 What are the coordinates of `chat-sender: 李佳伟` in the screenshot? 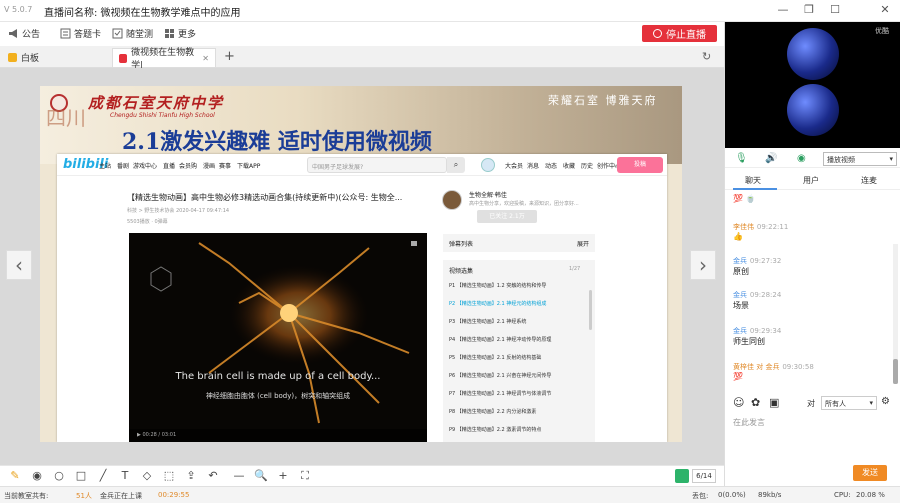 It's located at (743, 227).